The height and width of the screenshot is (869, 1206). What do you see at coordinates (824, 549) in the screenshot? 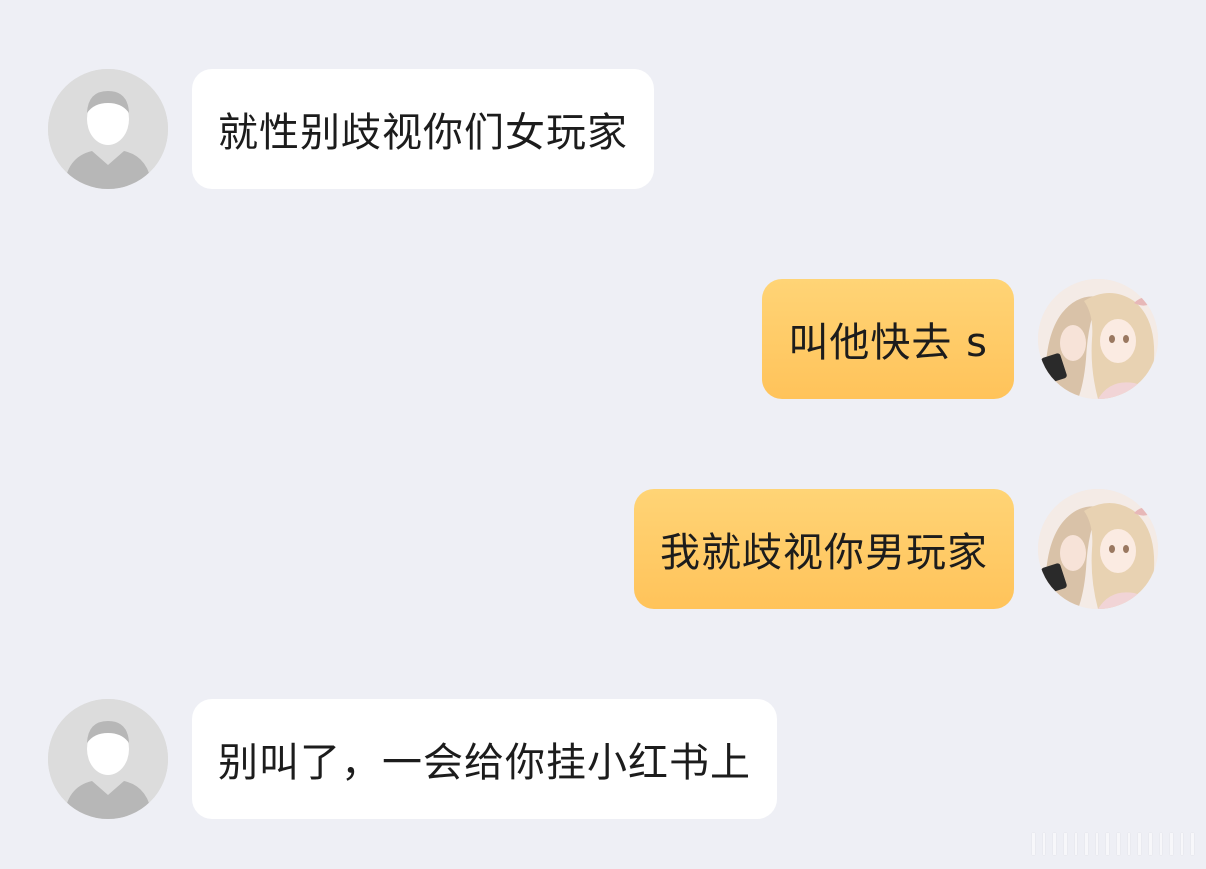
I see `message-bubble: 我就歧视你男玩家` at bounding box center [824, 549].